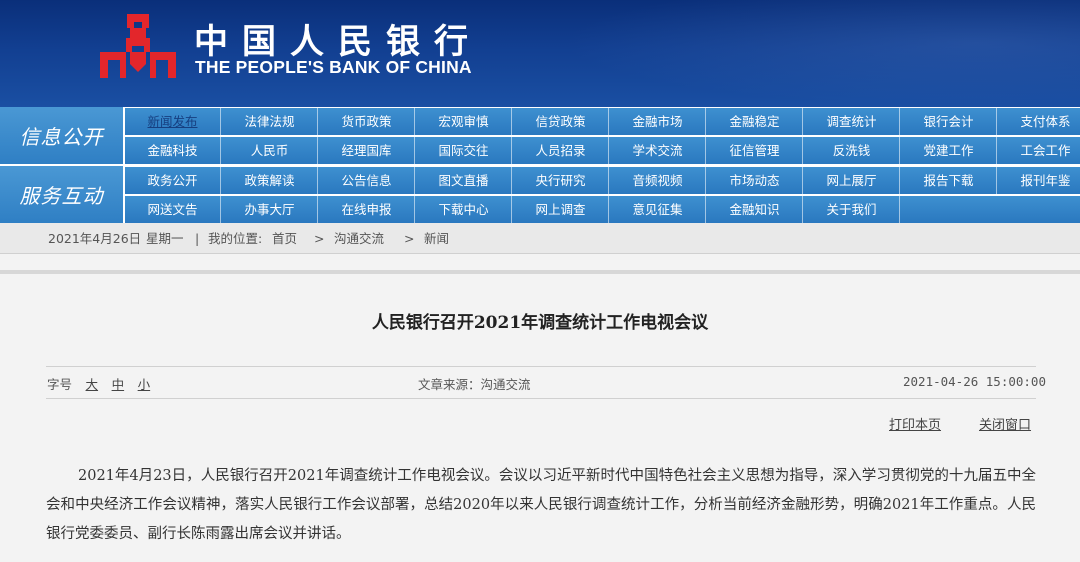 The width and height of the screenshot is (1080, 562). I want to click on nav-item: 网上调查, so click(561, 209).